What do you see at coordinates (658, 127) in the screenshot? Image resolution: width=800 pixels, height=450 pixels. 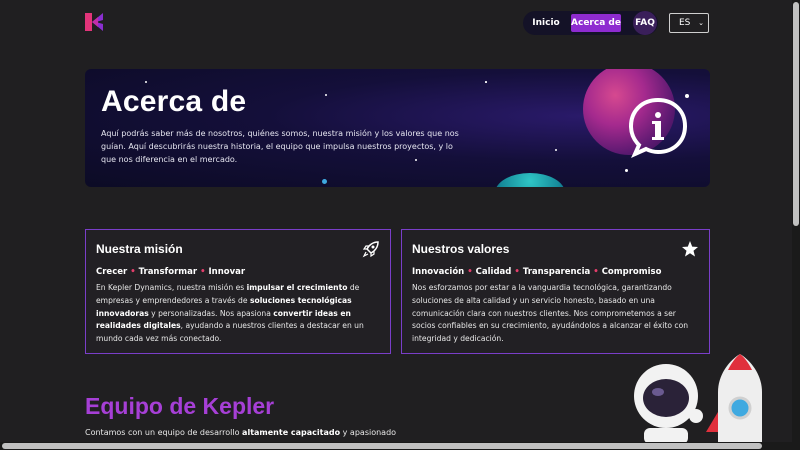 I see `info-icon` at bounding box center [658, 127].